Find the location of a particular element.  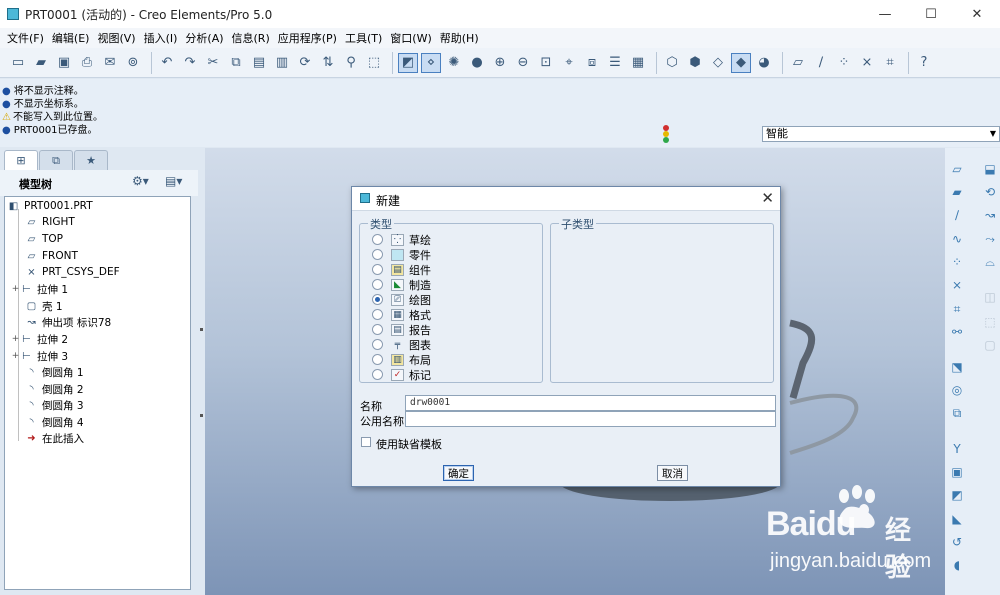

tree-item: ⨯ PRT_CSYS_DEF is located at coordinates (72, 272).